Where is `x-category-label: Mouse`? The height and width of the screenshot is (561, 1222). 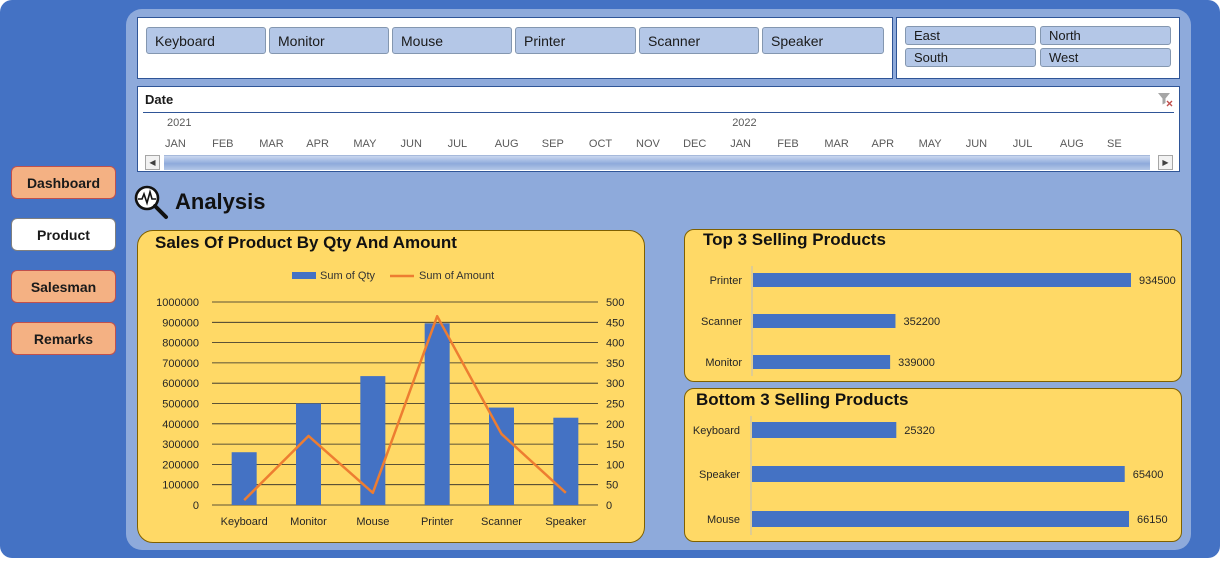
x-category-label: Mouse is located at coordinates (372, 522).